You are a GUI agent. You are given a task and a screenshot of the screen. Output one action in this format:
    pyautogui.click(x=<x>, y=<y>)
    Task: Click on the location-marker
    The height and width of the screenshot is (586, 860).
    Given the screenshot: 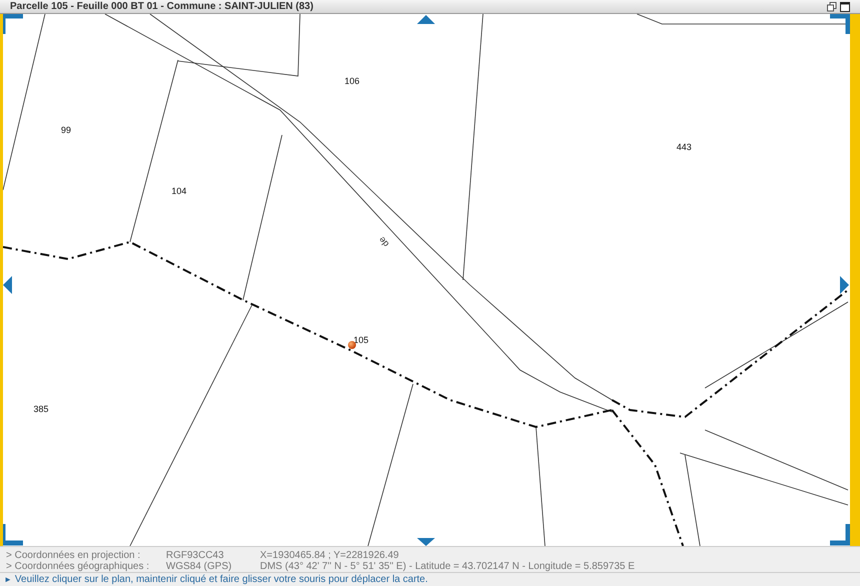 What is the action you would take?
    pyautogui.click(x=352, y=345)
    